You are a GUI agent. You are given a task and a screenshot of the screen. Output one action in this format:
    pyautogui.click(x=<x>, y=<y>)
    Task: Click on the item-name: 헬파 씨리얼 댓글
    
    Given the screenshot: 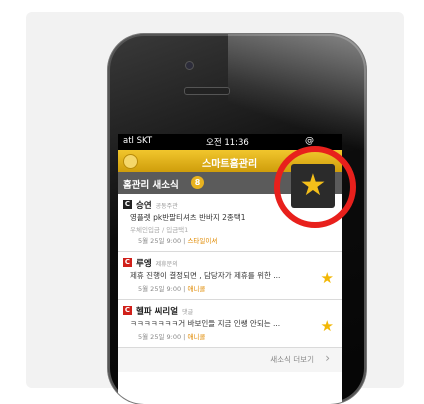 What is the action you would take?
    pyautogui.click(x=164, y=311)
    